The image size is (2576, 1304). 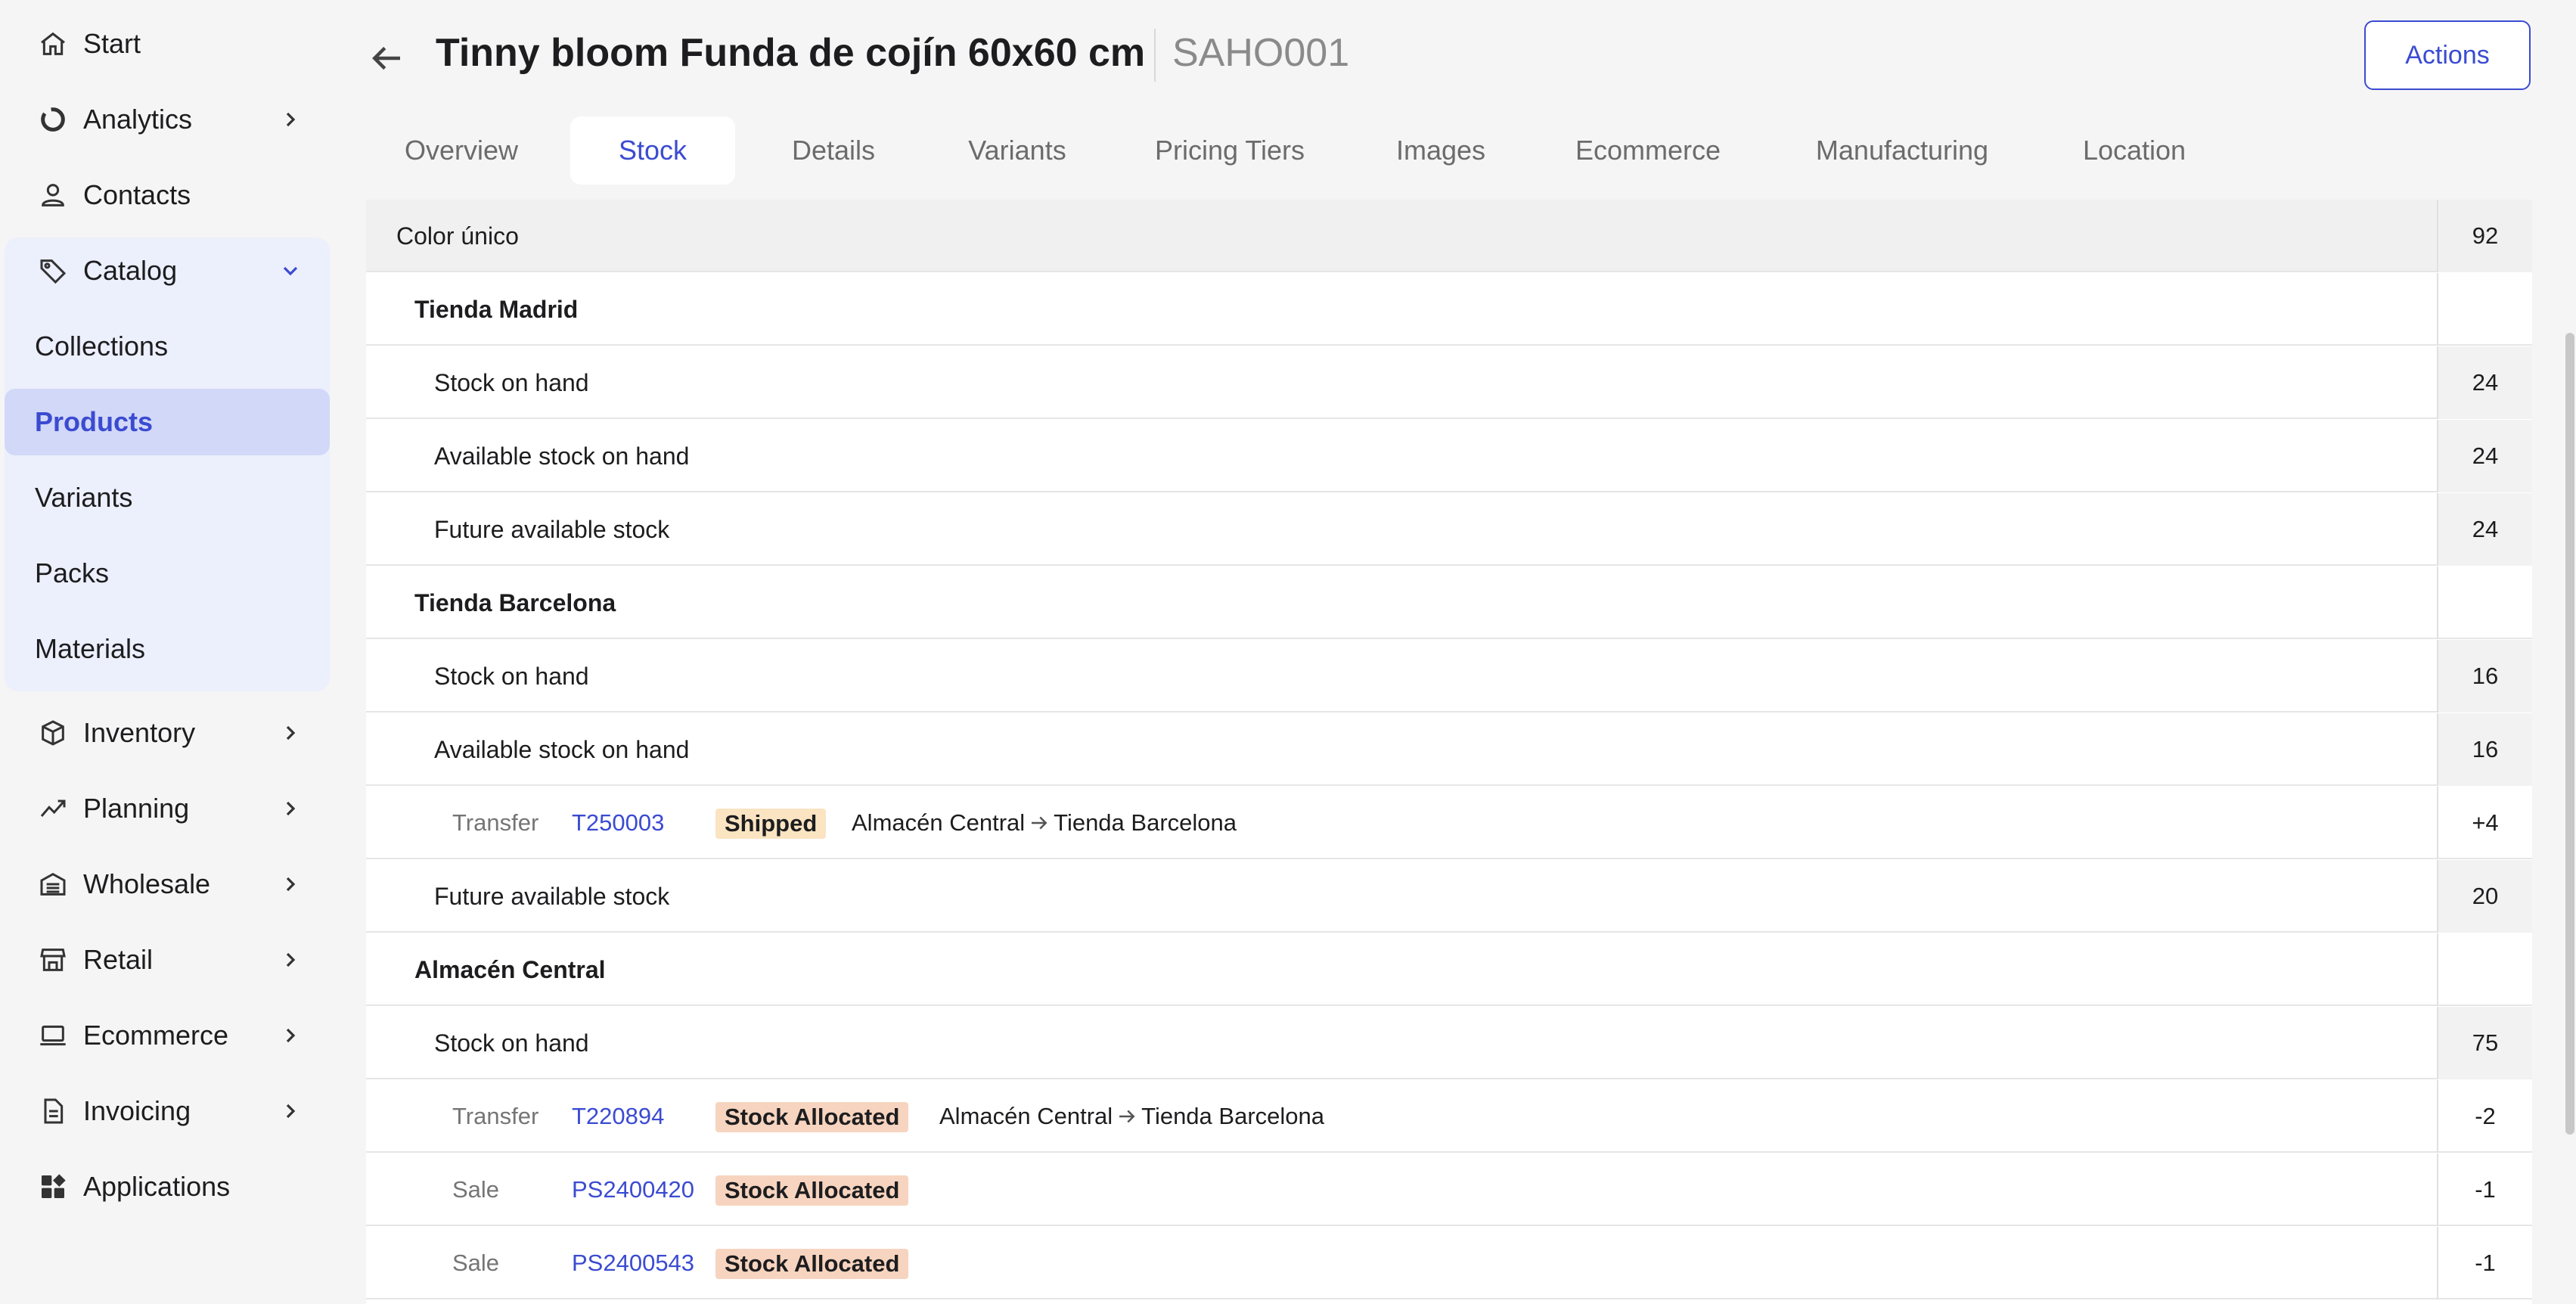 I want to click on table-row: Available stock on hand 16, so click(x=1449, y=749).